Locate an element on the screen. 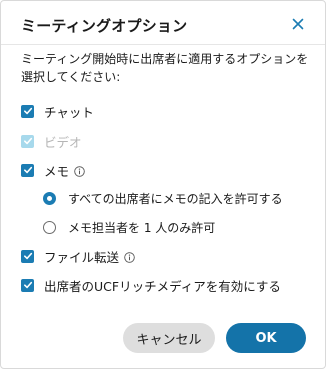 Image resolution: width=326 pixels, height=369 pixels. memo-option-all-attendees: すべての出席者にメモの記入を許可する is located at coordinates (163, 198).